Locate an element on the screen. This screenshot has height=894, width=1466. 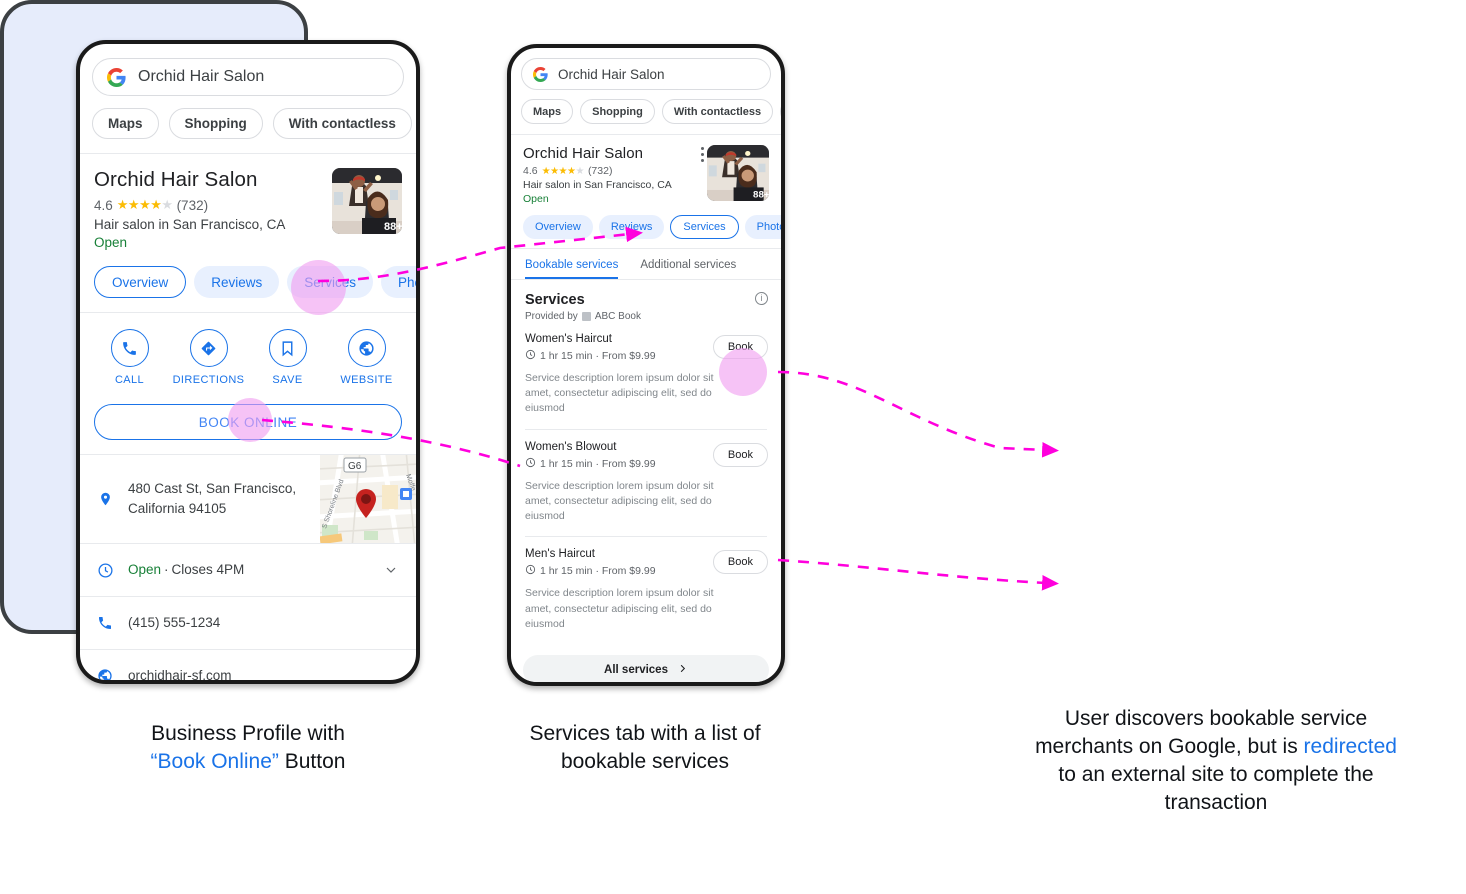
action-call: CALL is located at coordinates (129, 357).